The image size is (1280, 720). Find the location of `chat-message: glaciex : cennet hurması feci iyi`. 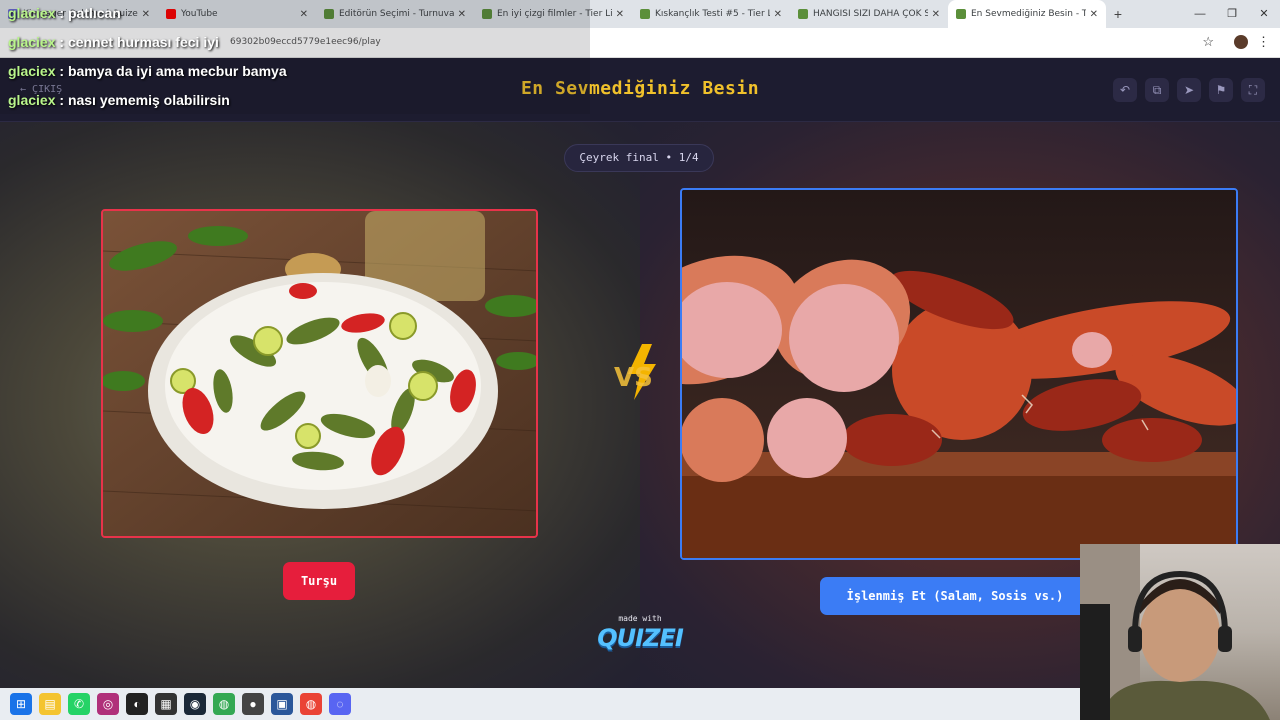

chat-message: glaciex : cennet hurması feci iyi is located at coordinates (113, 42).